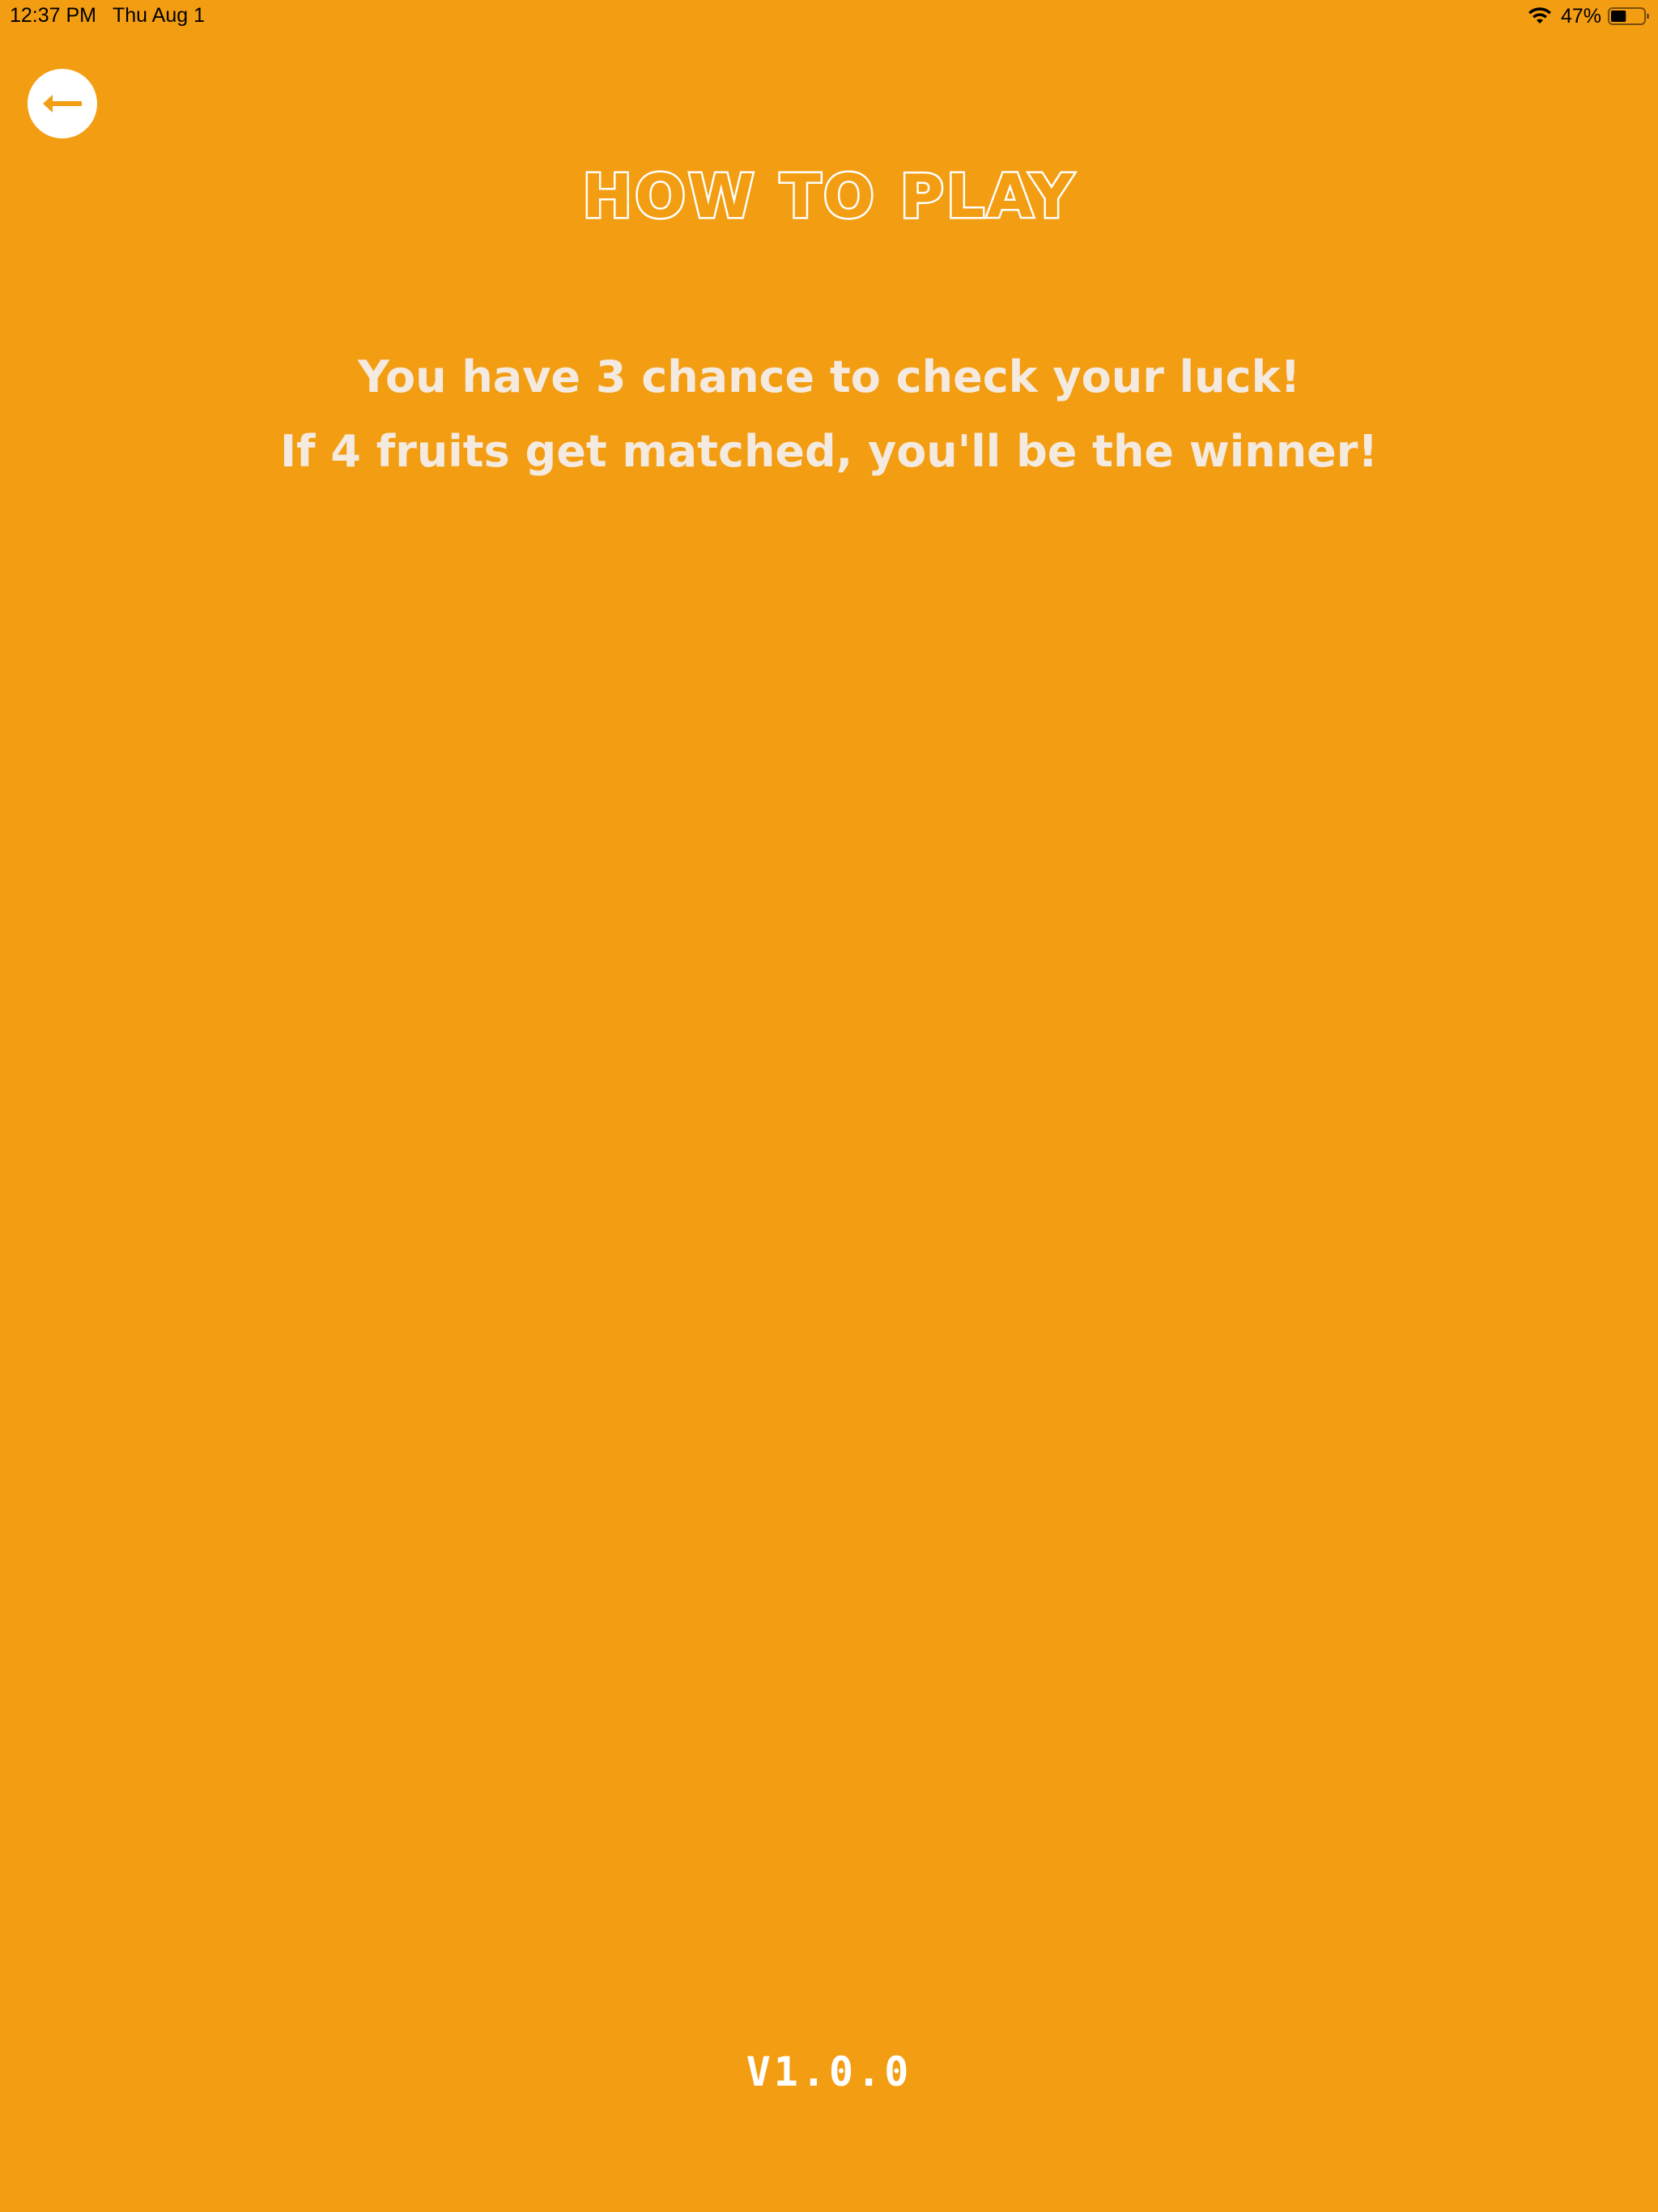 Image resolution: width=1658 pixels, height=2212 pixels. What do you see at coordinates (829, 377) in the screenshot?
I see `instruction-line-1: You have 3 chance to check your luck!` at bounding box center [829, 377].